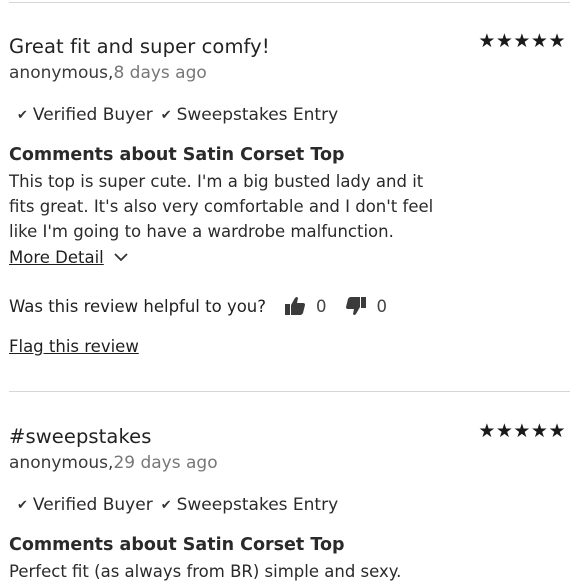  Describe the element at coordinates (165, 463) in the screenshot. I see `review-date: 29 days ago` at that location.